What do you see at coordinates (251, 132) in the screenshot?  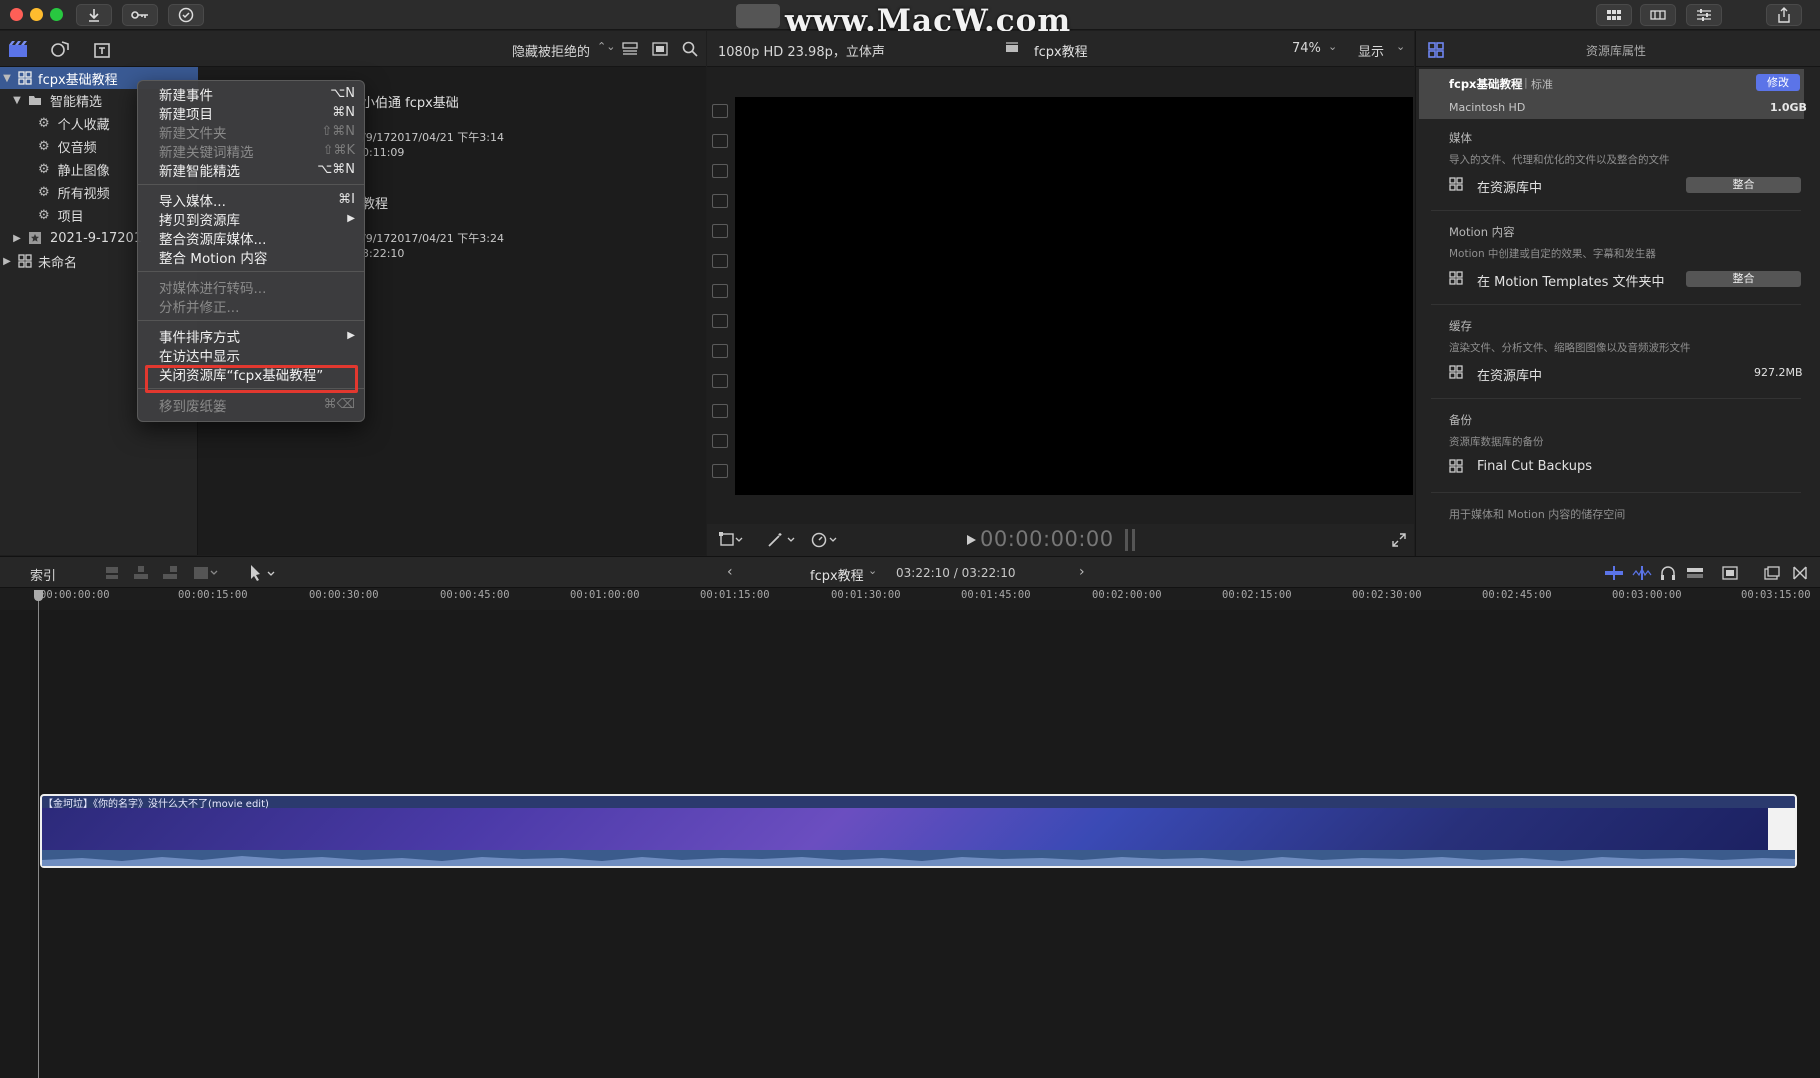 I see `menu-item-new-folder: 新建文件夹 ⇧⌘N` at bounding box center [251, 132].